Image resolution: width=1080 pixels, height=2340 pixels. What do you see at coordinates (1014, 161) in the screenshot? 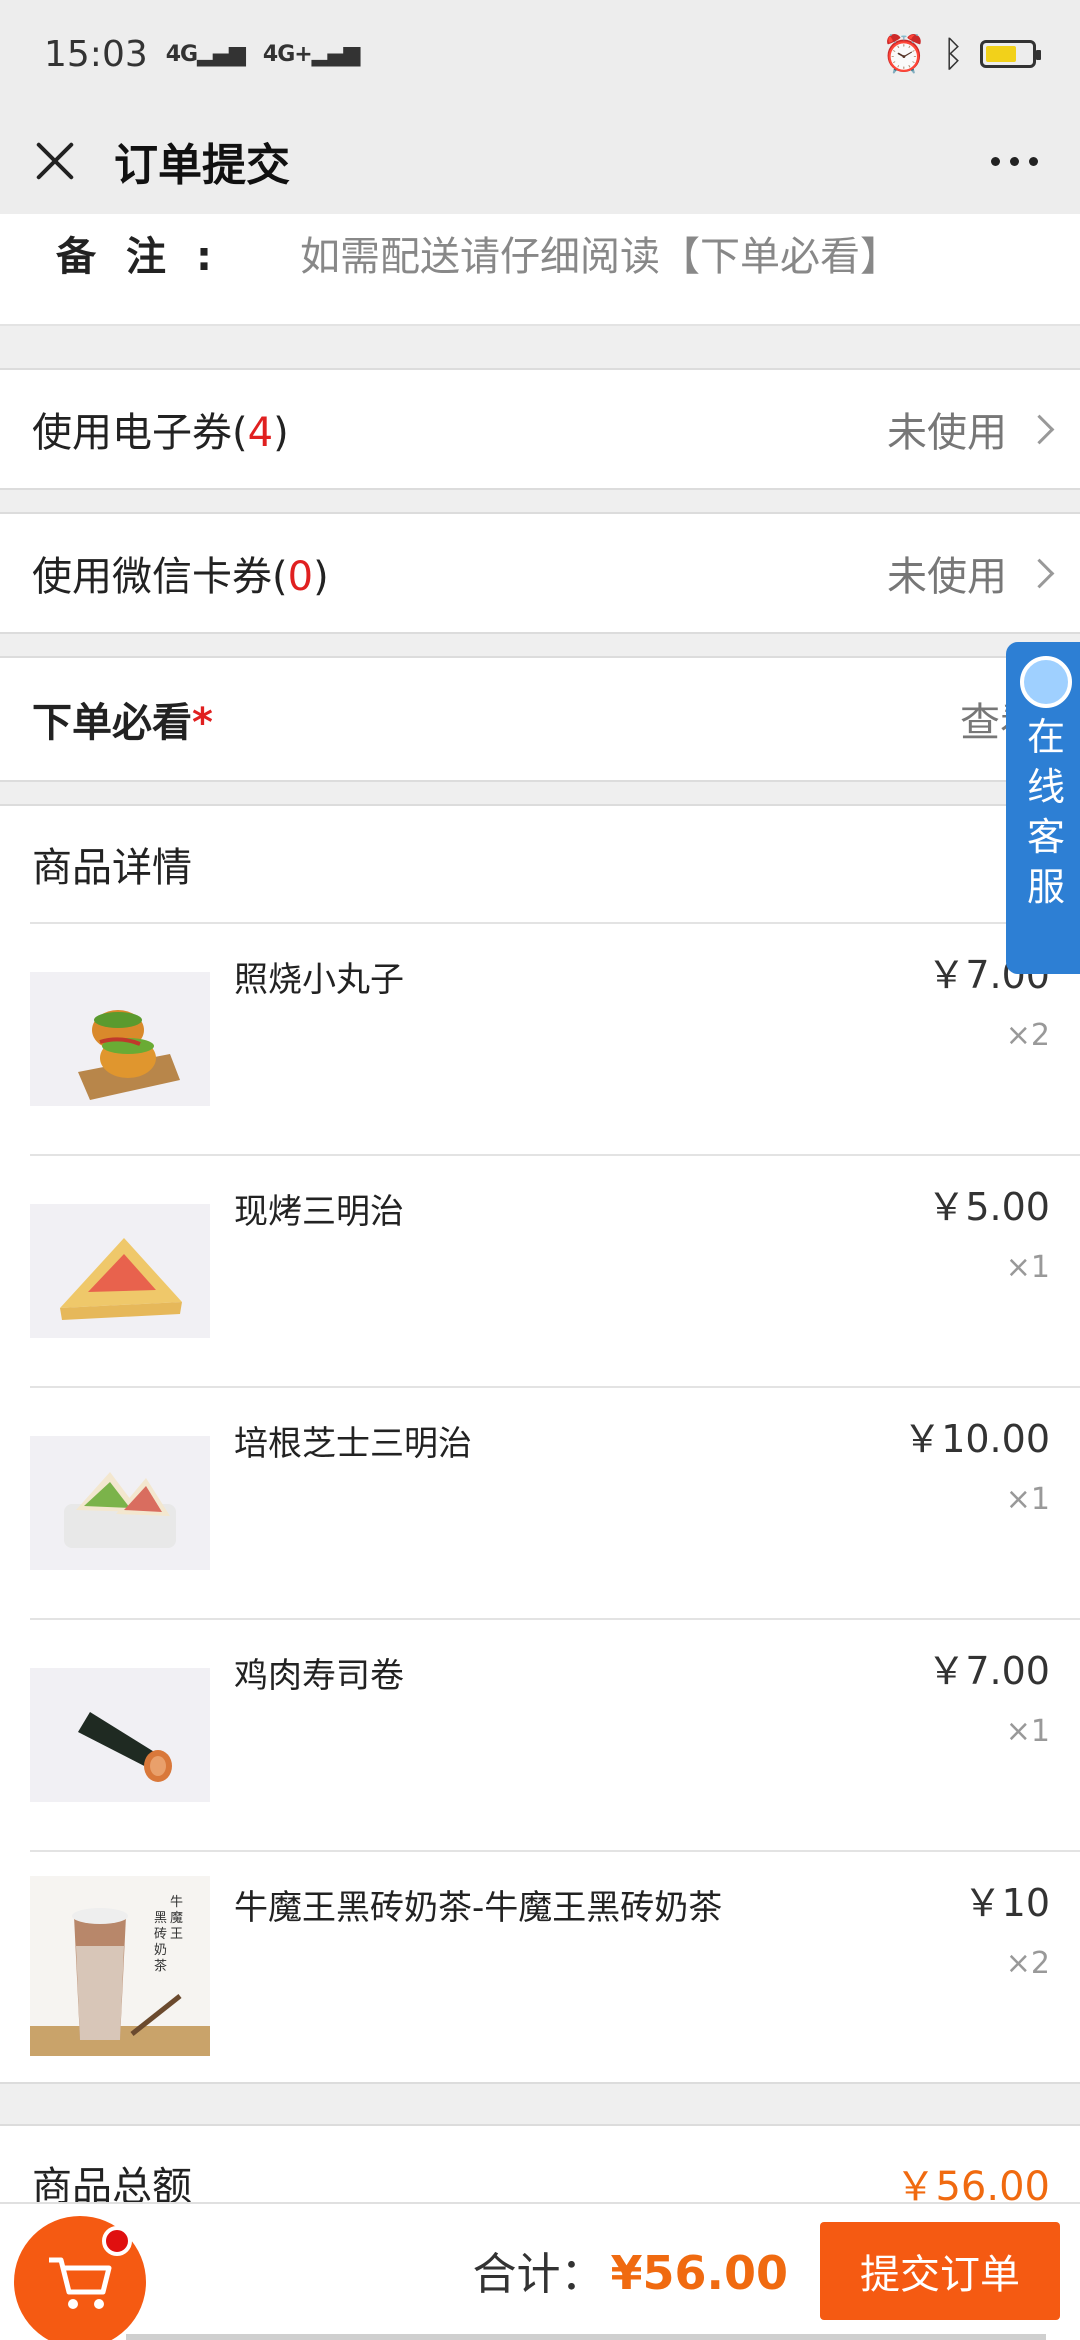
I see `more-icon` at bounding box center [1014, 161].